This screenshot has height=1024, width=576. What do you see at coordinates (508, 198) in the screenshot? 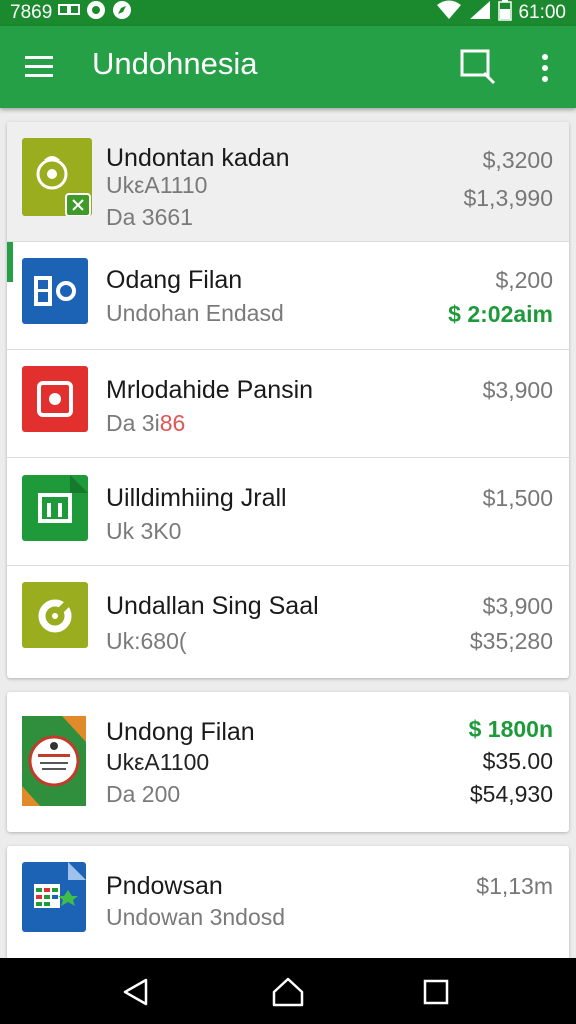
I see `item-amount: $1,3,990` at bounding box center [508, 198].